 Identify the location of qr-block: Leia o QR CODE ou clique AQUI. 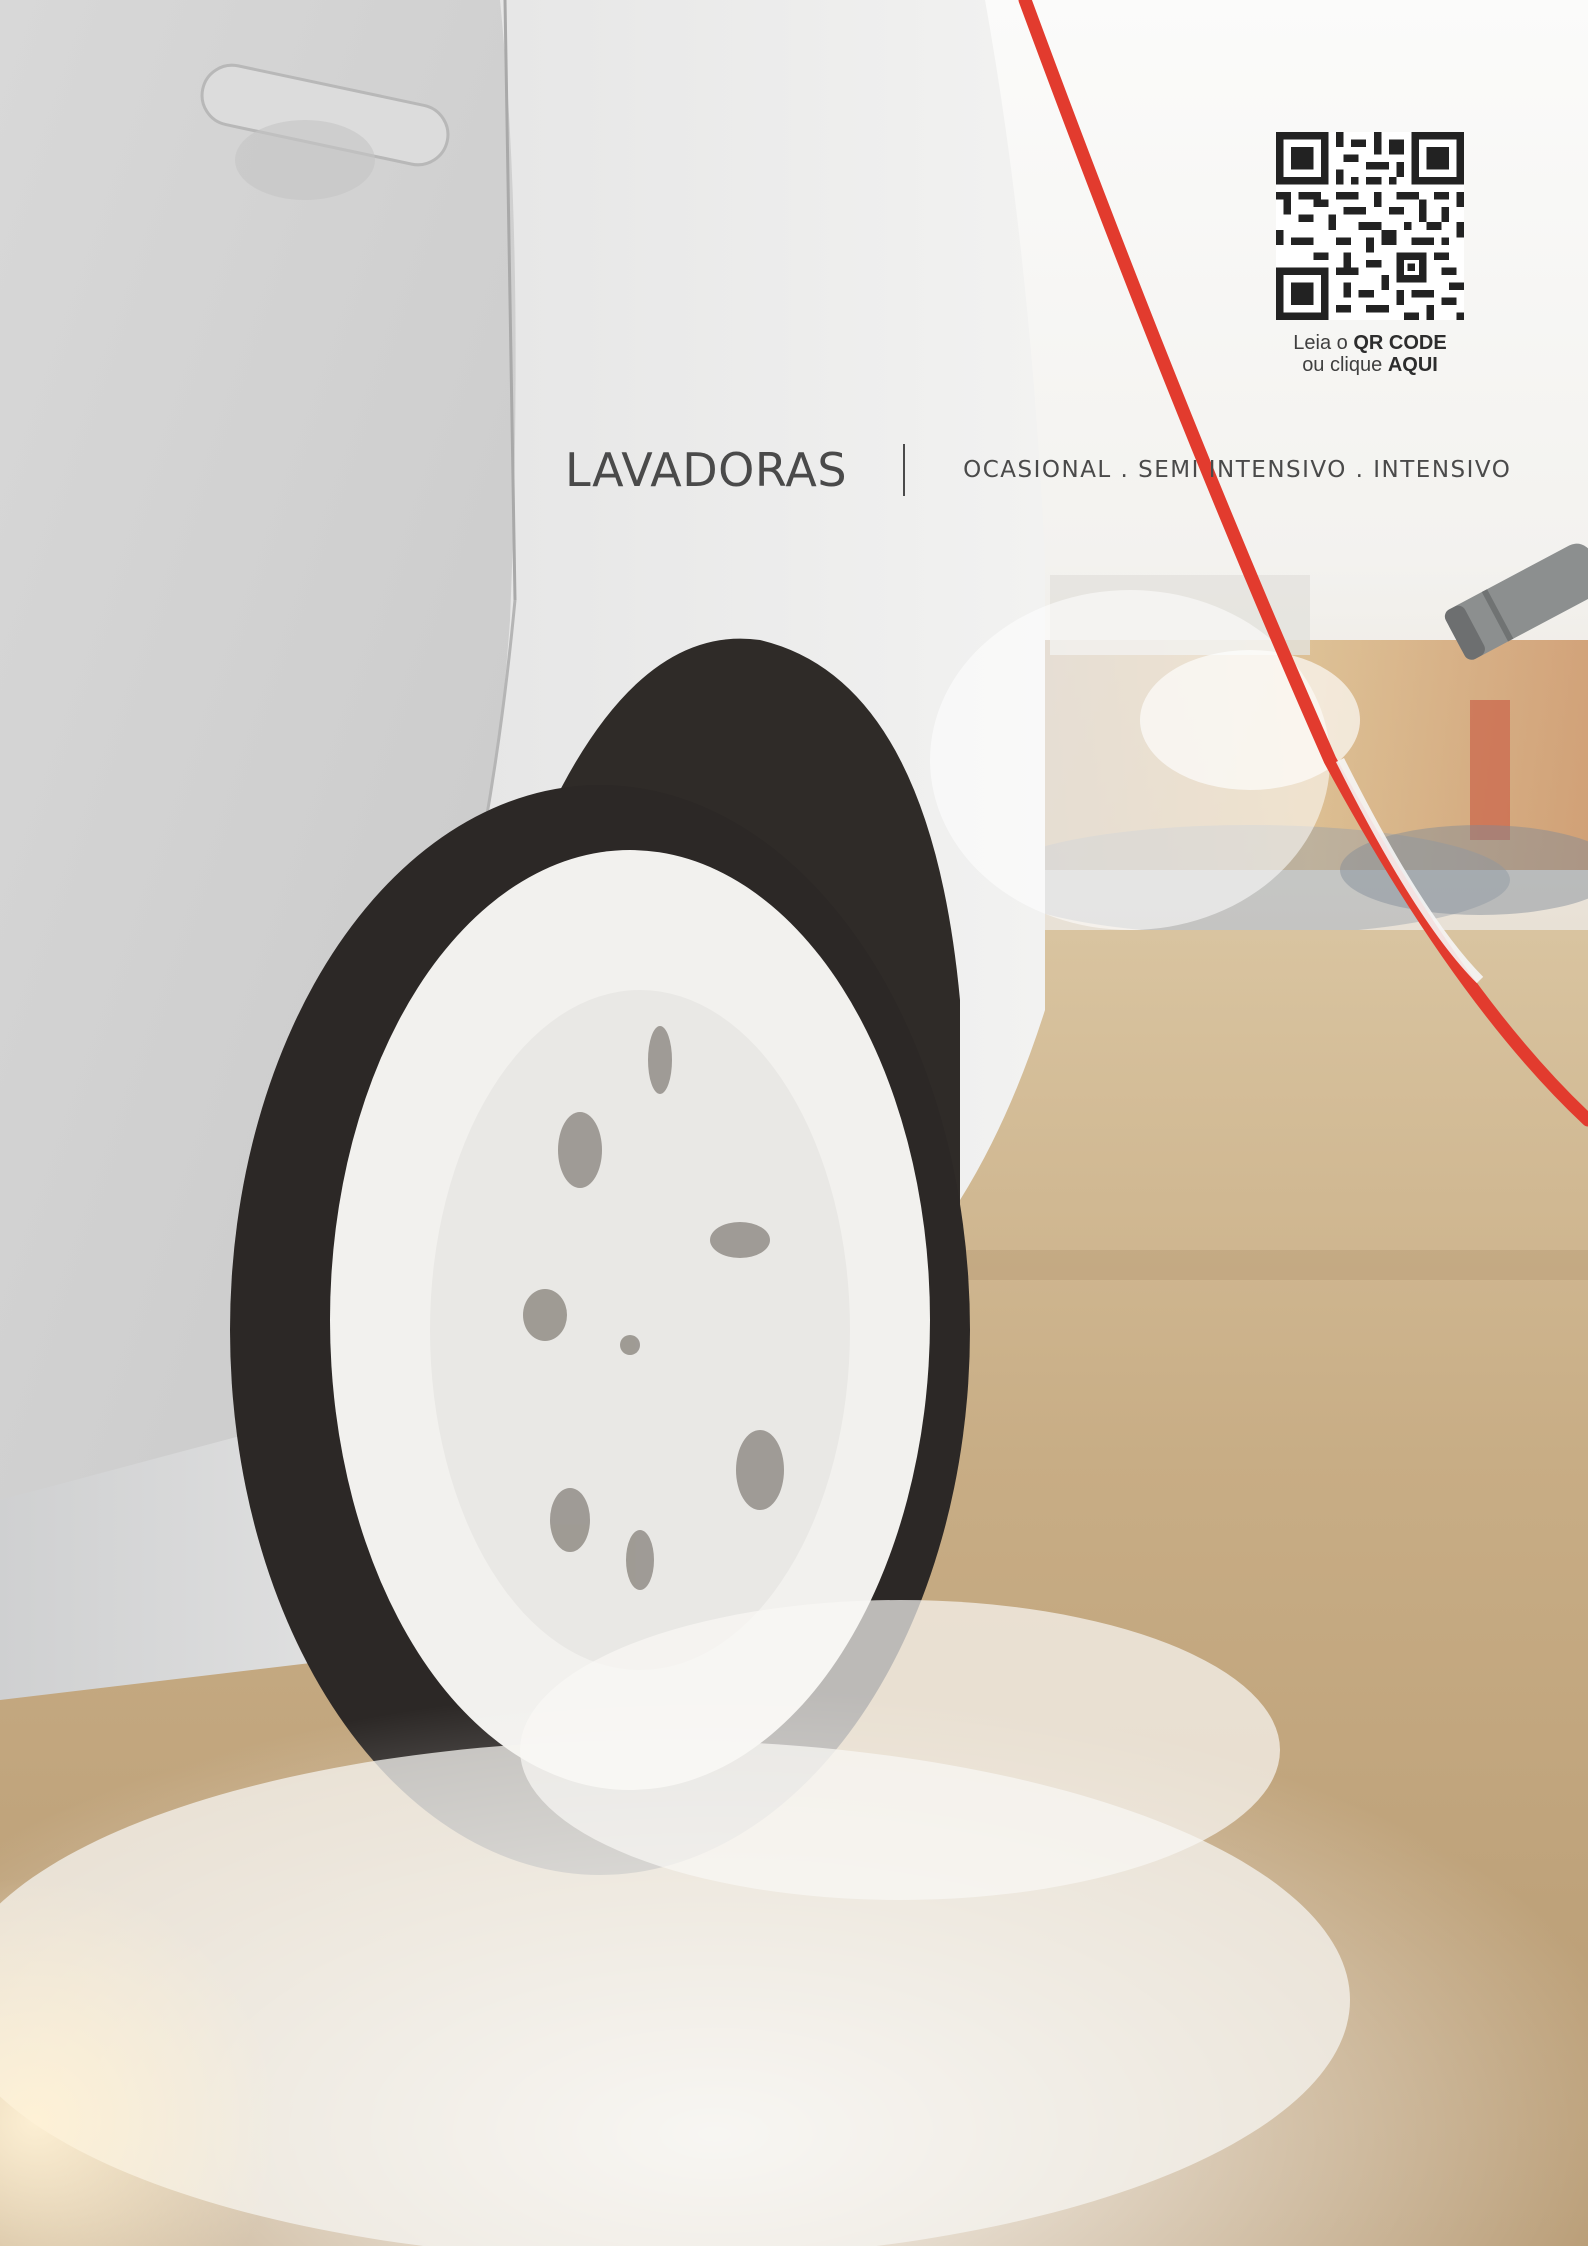
(1370, 254).